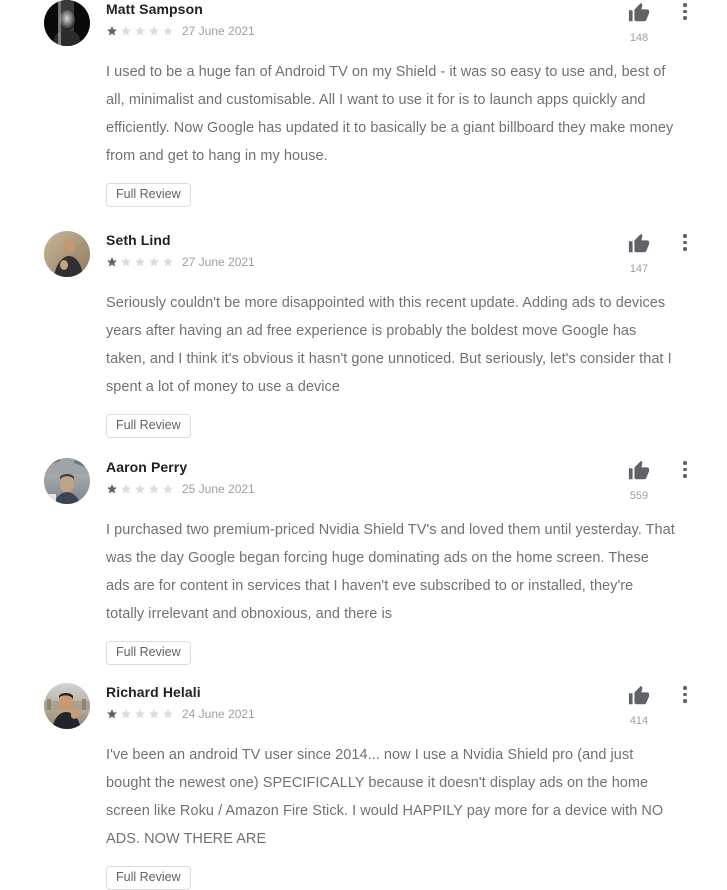 The image size is (727, 890). Describe the element at coordinates (373, 706) in the screenshot. I see `review-header: Richard Helali 24 June 2021 414` at that location.